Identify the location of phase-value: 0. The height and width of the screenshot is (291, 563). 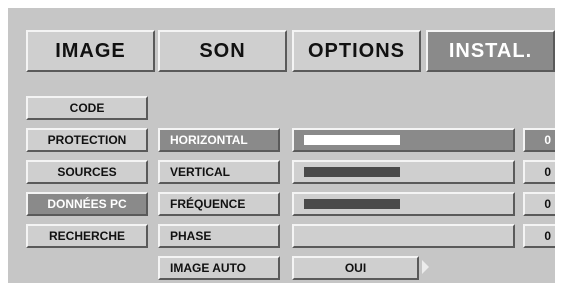
(539, 236).